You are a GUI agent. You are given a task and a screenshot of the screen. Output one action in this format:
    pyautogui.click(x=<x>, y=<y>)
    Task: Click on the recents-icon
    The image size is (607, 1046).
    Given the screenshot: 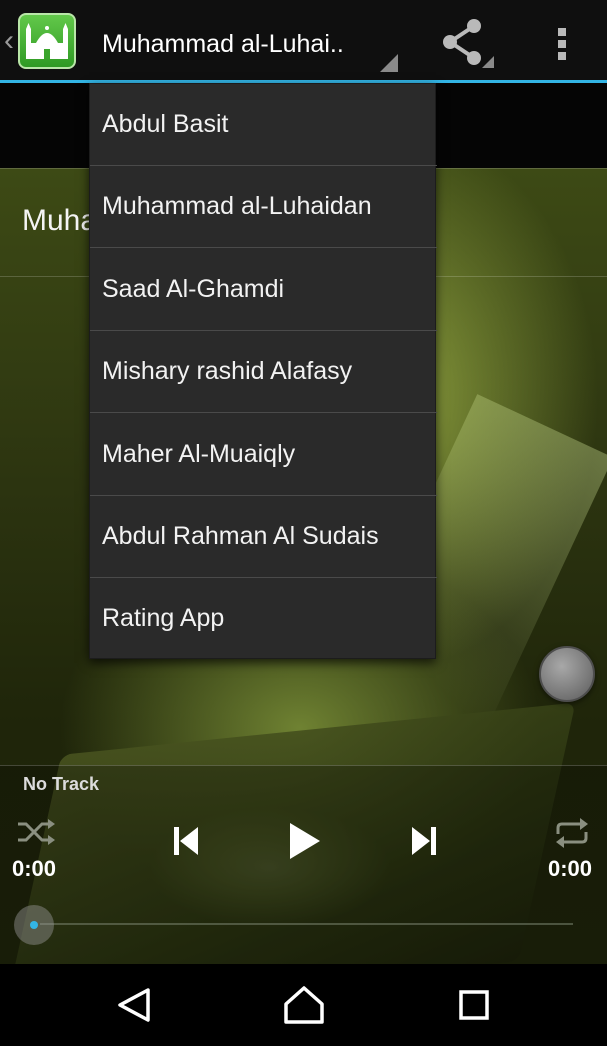 What is the action you would take?
    pyautogui.click(x=474, y=1005)
    